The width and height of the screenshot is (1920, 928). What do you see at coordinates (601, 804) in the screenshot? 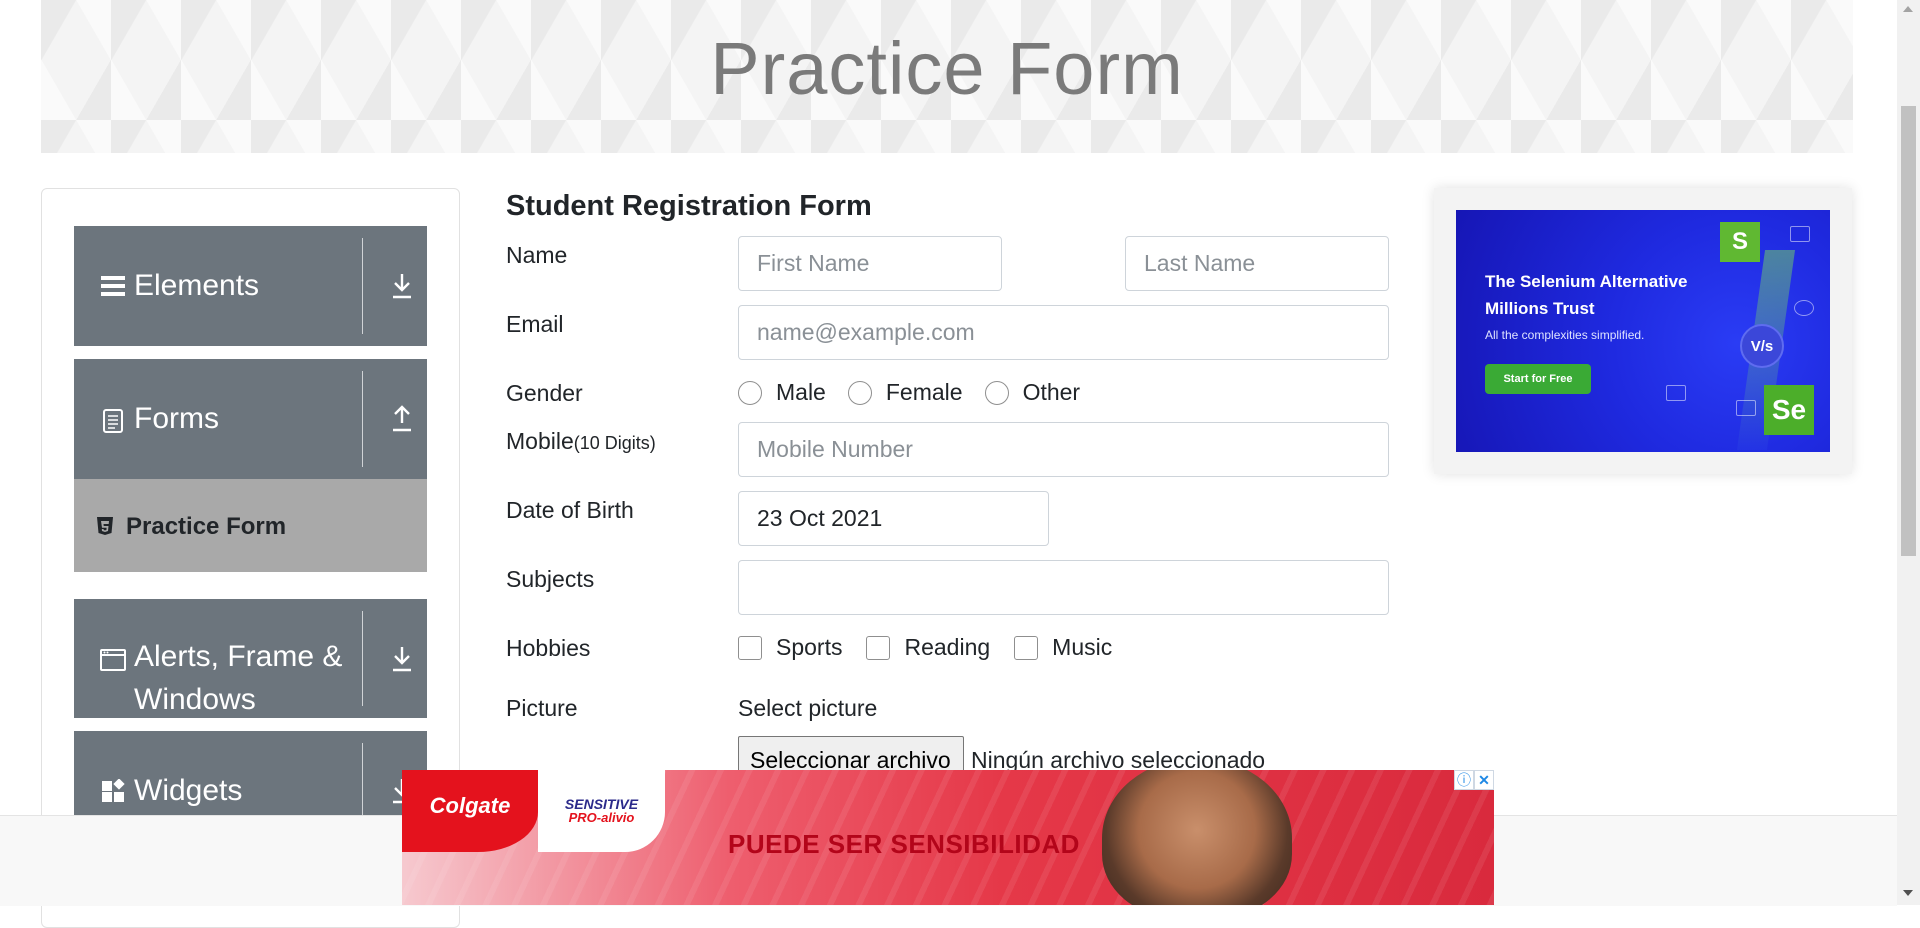
I see `product-line: SENSITIVE` at bounding box center [601, 804].